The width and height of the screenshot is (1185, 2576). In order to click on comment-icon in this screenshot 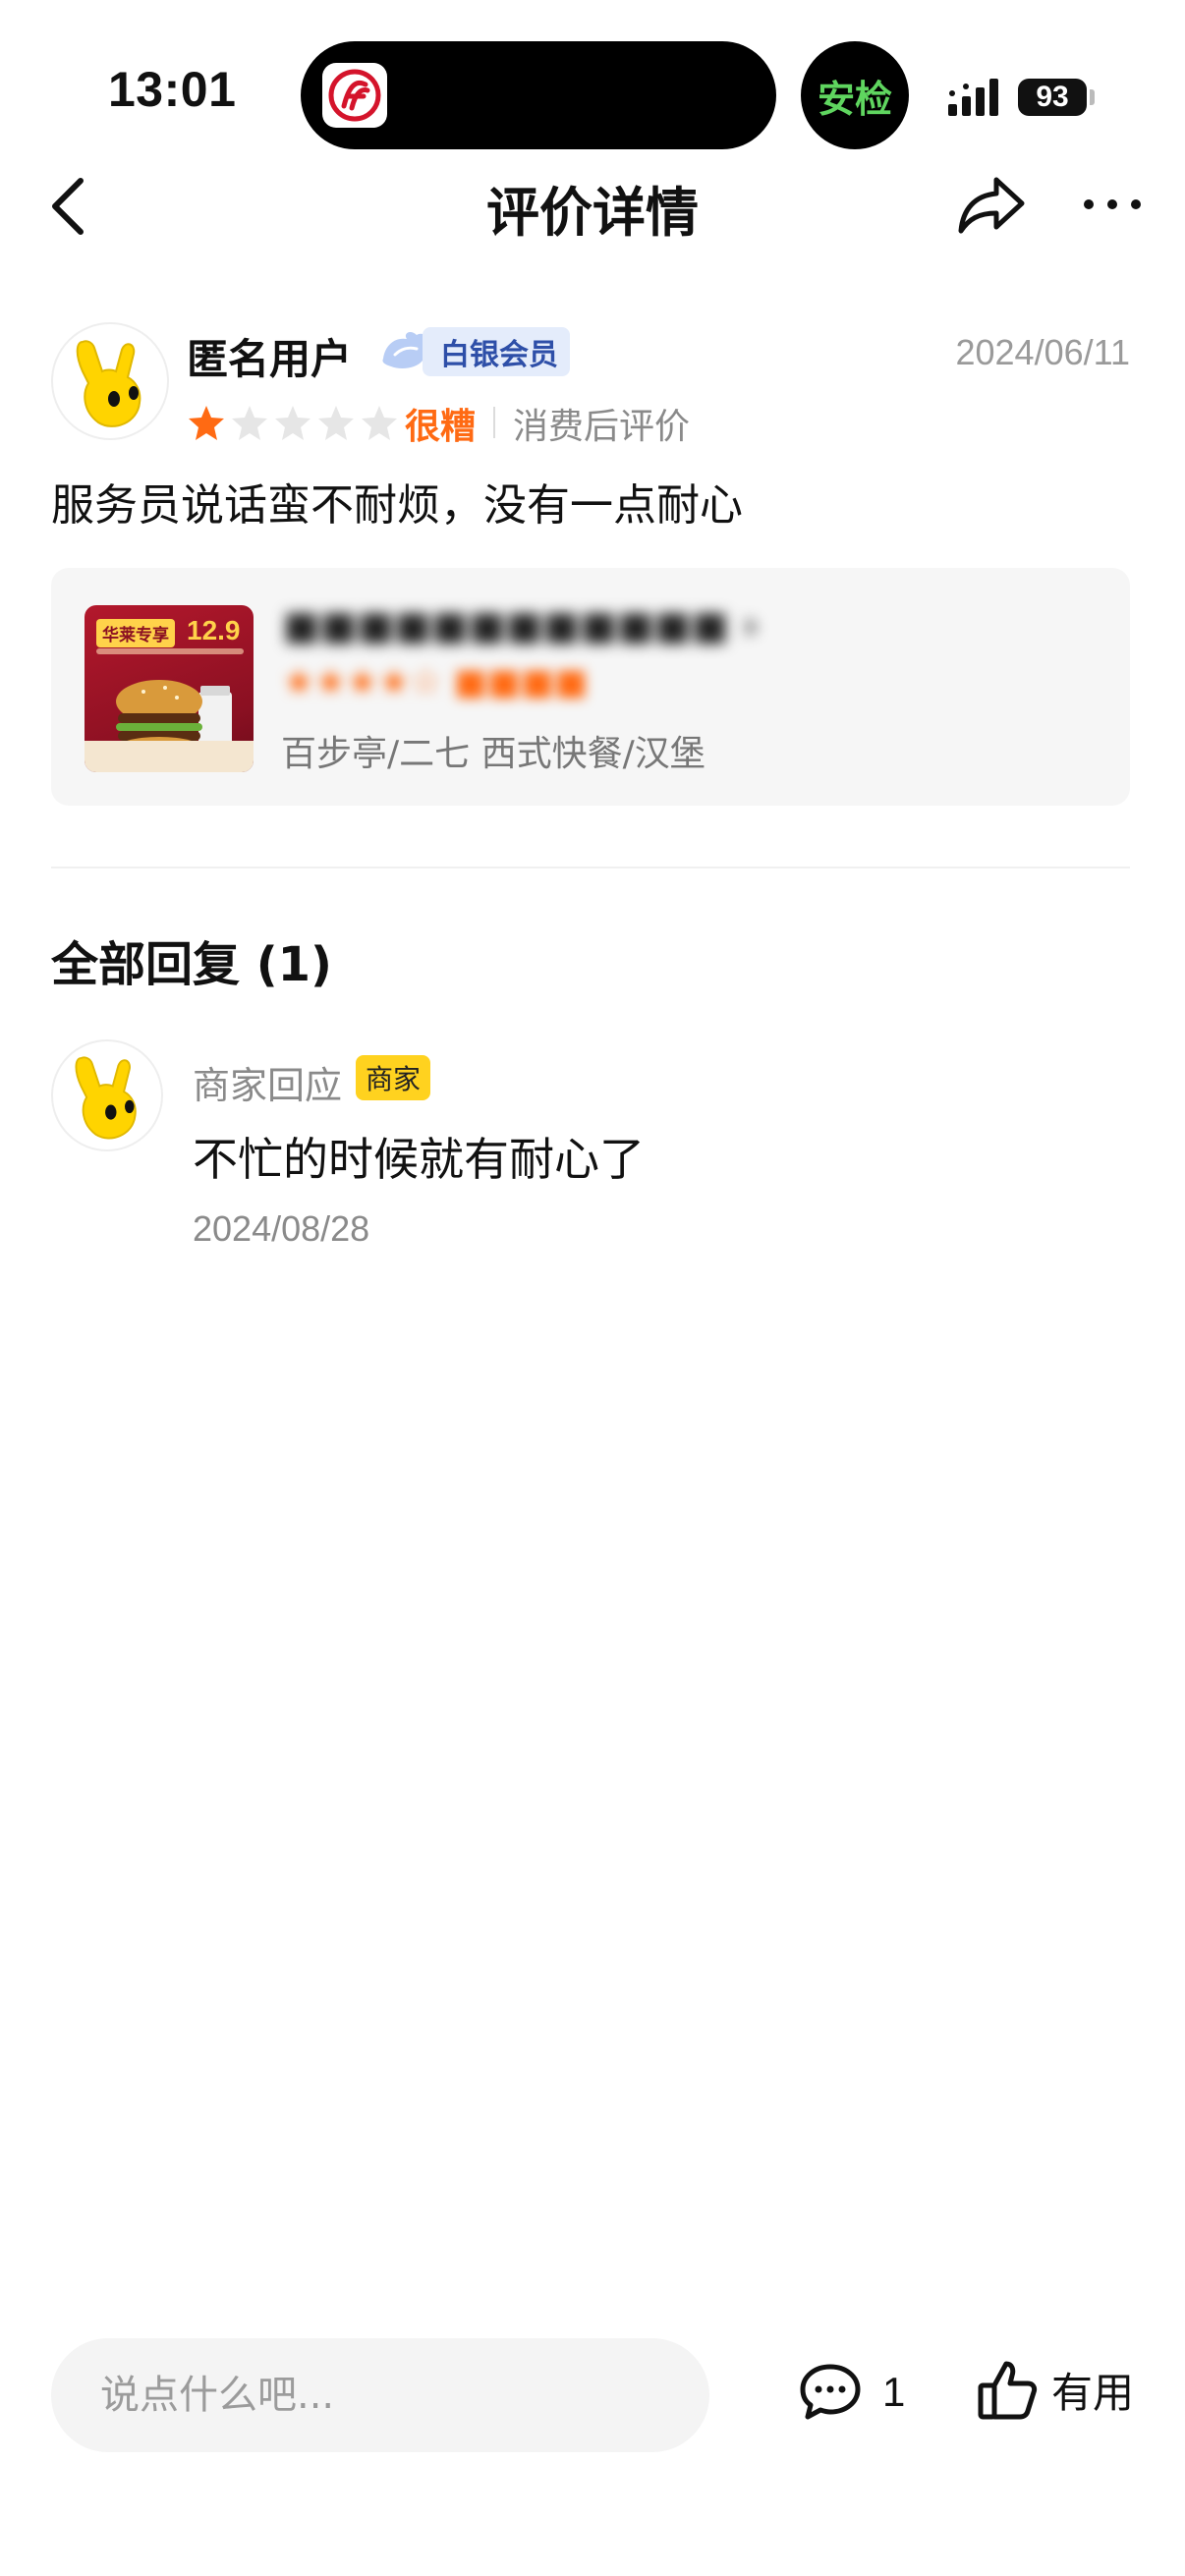, I will do `click(831, 2392)`.